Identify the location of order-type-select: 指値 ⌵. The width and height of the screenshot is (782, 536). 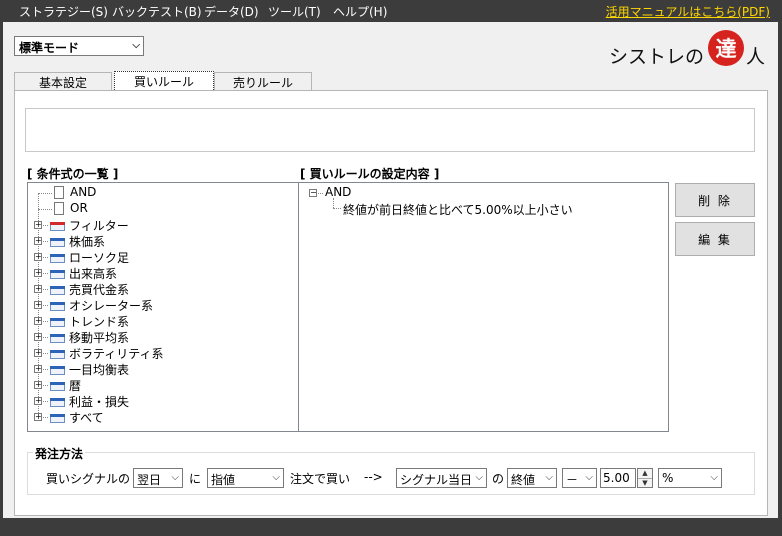
(245, 478).